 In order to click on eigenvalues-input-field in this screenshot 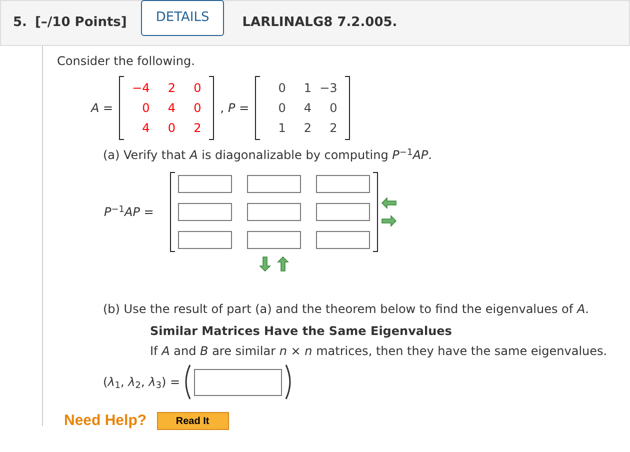, I will do `click(238, 382)`.